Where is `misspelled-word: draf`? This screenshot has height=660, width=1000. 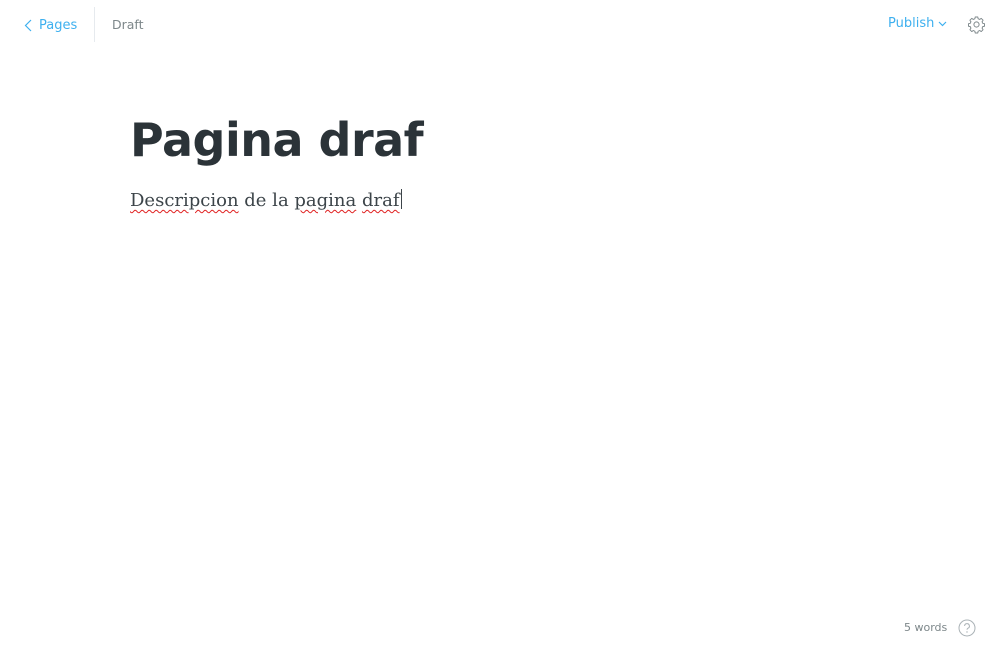
misspelled-word: draf is located at coordinates (380, 200).